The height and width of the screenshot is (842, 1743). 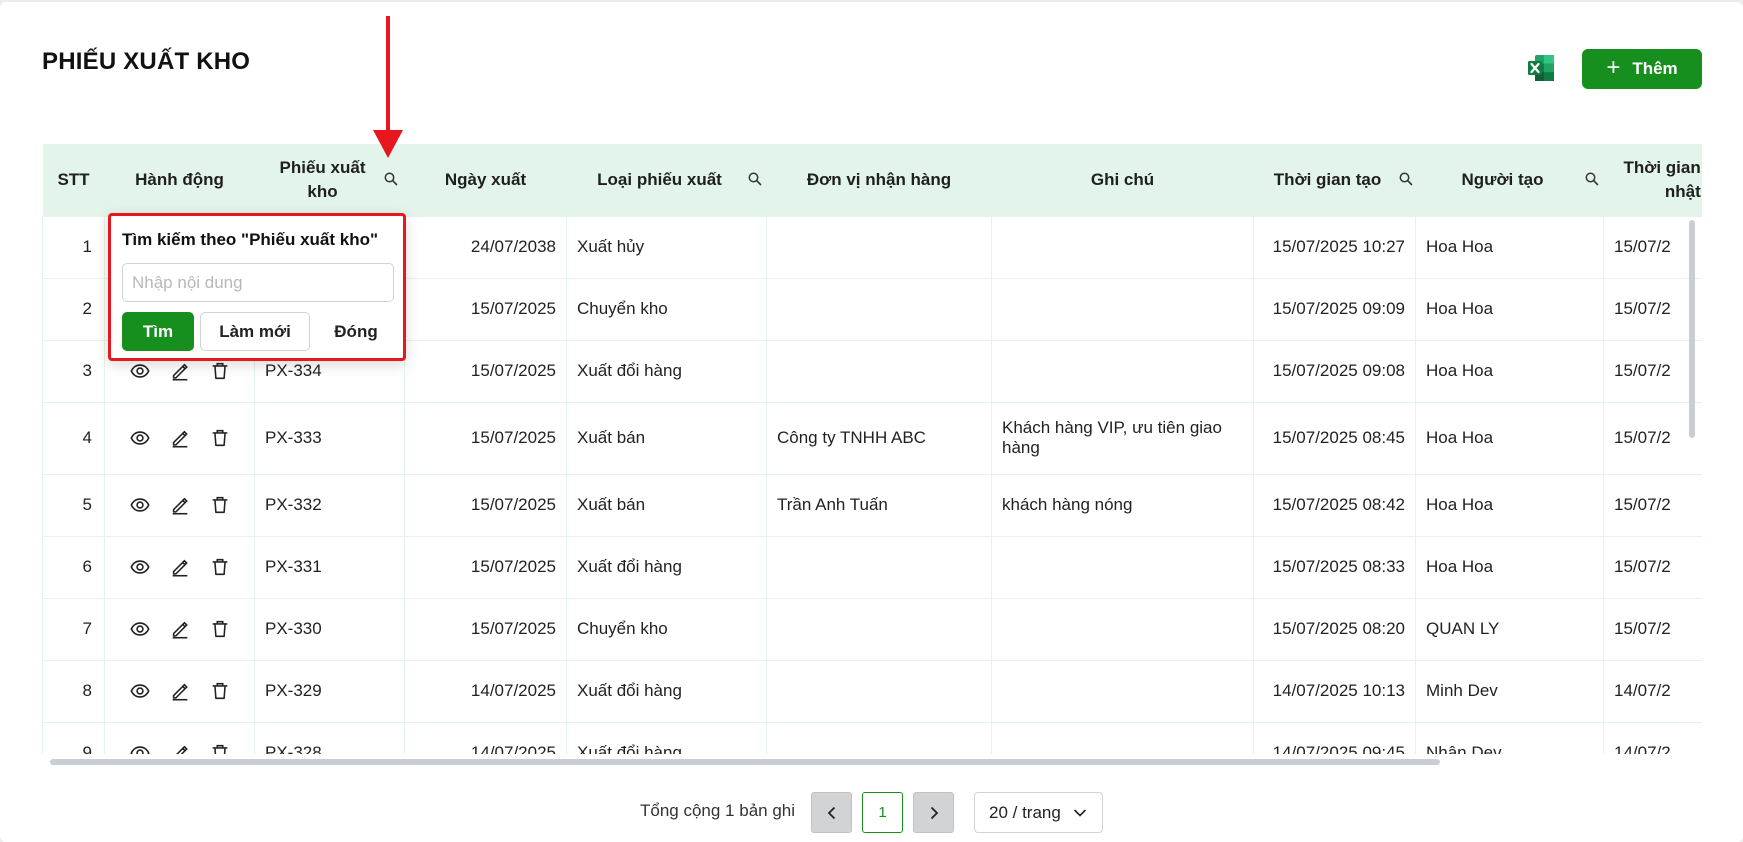 What do you see at coordinates (1334, 247) in the screenshot?
I see `cell-created-time: 15/07/2025 10:27` at bounding box center [1334, 247].